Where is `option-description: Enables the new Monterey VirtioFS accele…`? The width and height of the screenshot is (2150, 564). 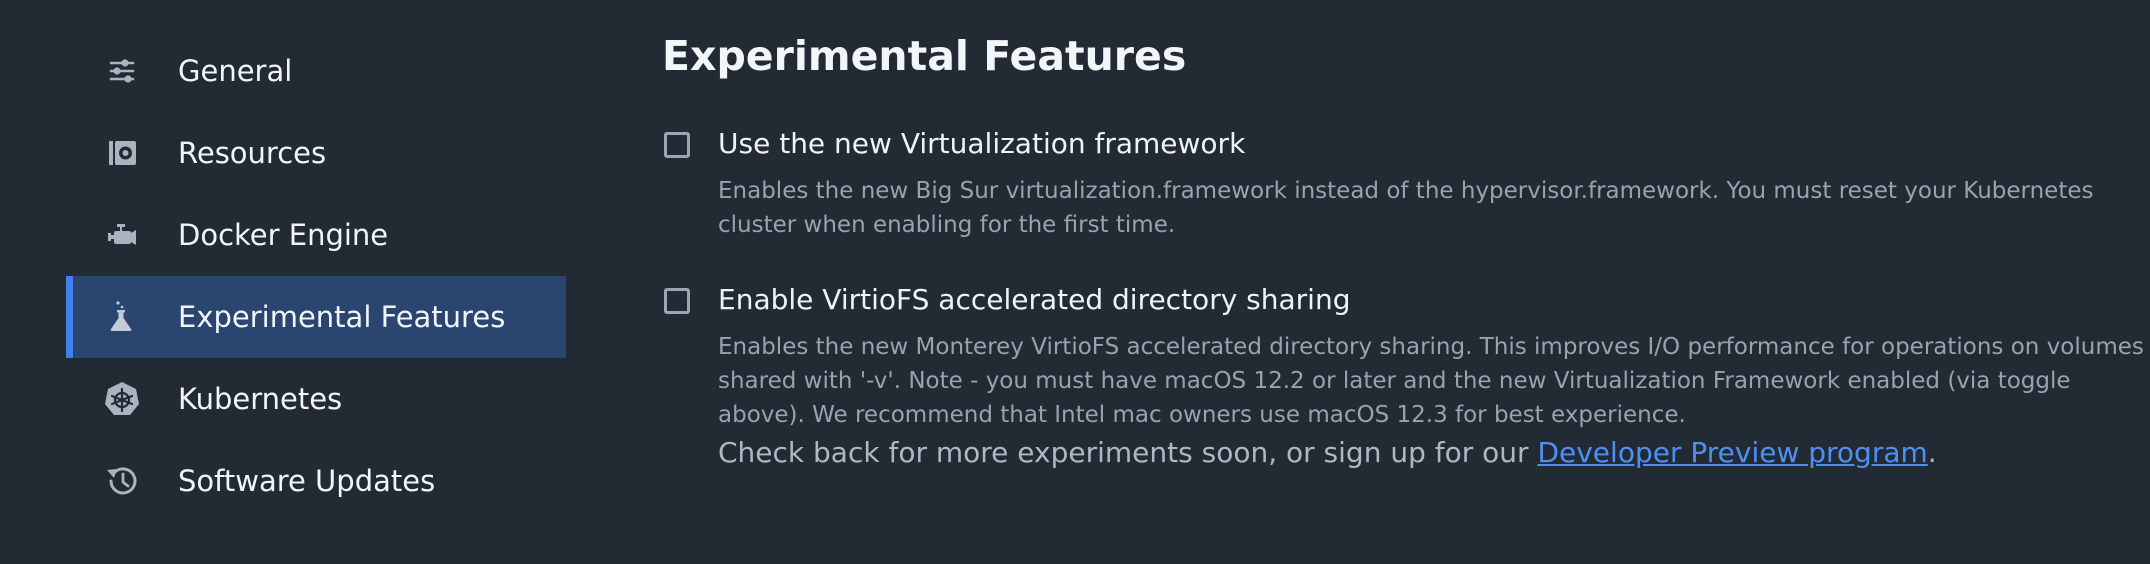 option-description: Enables the new Monterey VirtioFS accele… is located at coordinates (1431, 381).